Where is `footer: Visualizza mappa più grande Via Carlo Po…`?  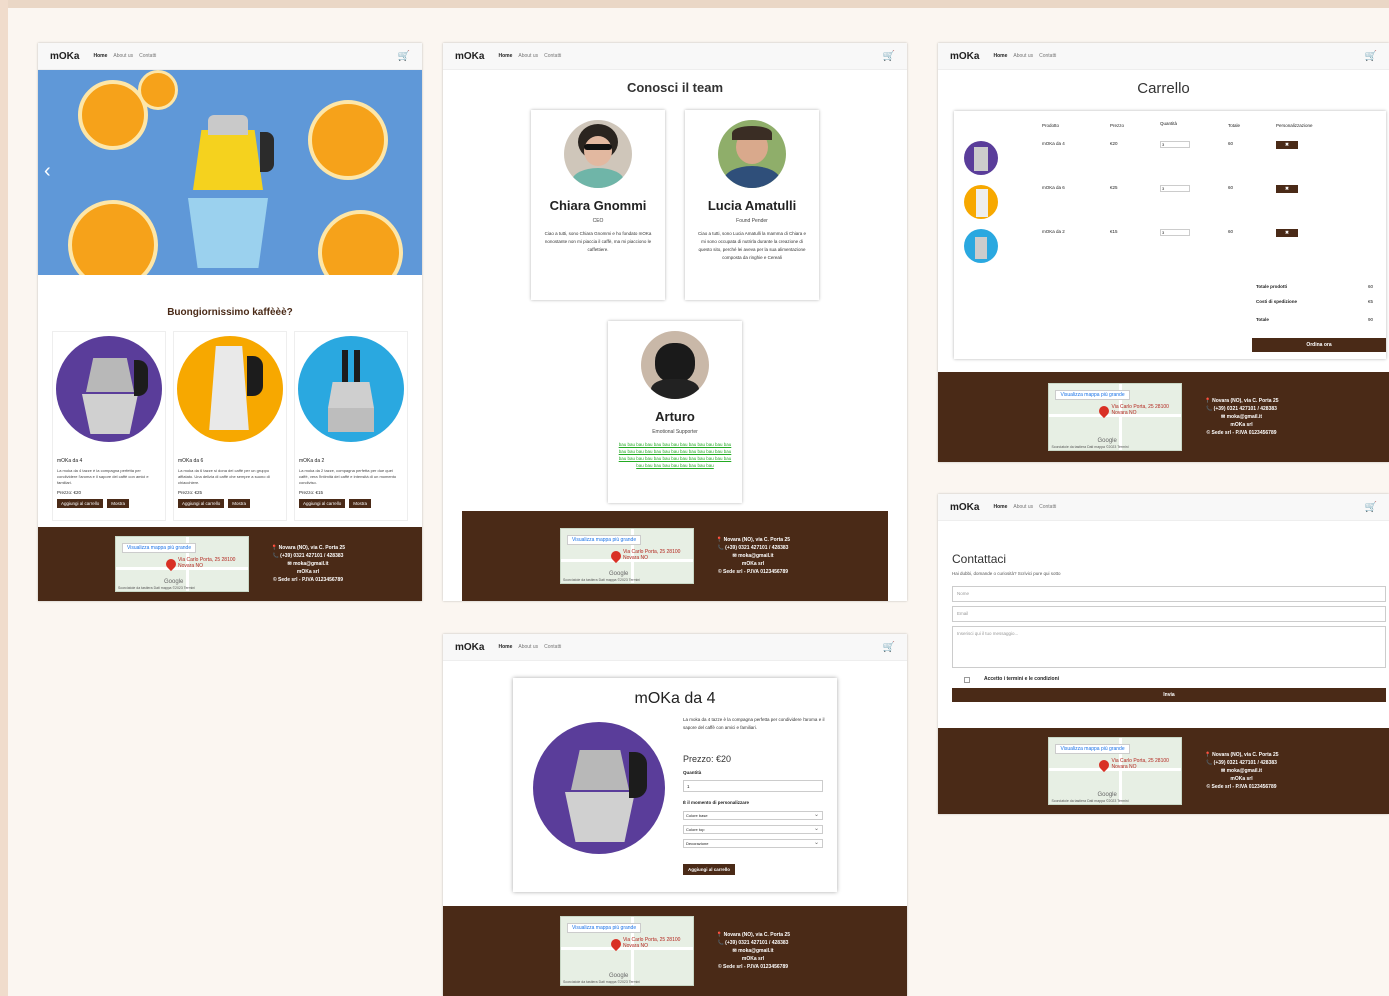
footer: Visualizza mappa più grande Via Carlo Po… is located at coordinates (1163, 417).